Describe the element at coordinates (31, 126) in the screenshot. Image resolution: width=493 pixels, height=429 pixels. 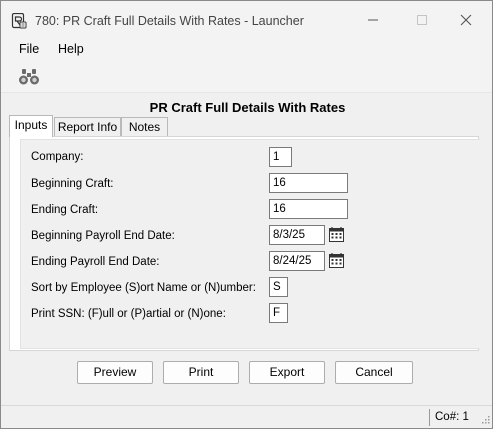
I see `tab-inputs: Inputs` at that location.